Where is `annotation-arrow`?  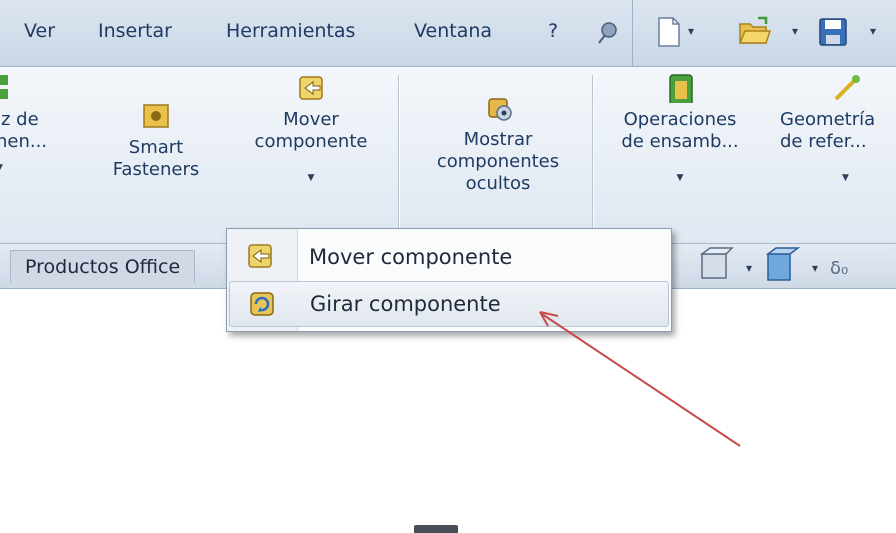 annotation-arrow is located at coordinates (640, 379).